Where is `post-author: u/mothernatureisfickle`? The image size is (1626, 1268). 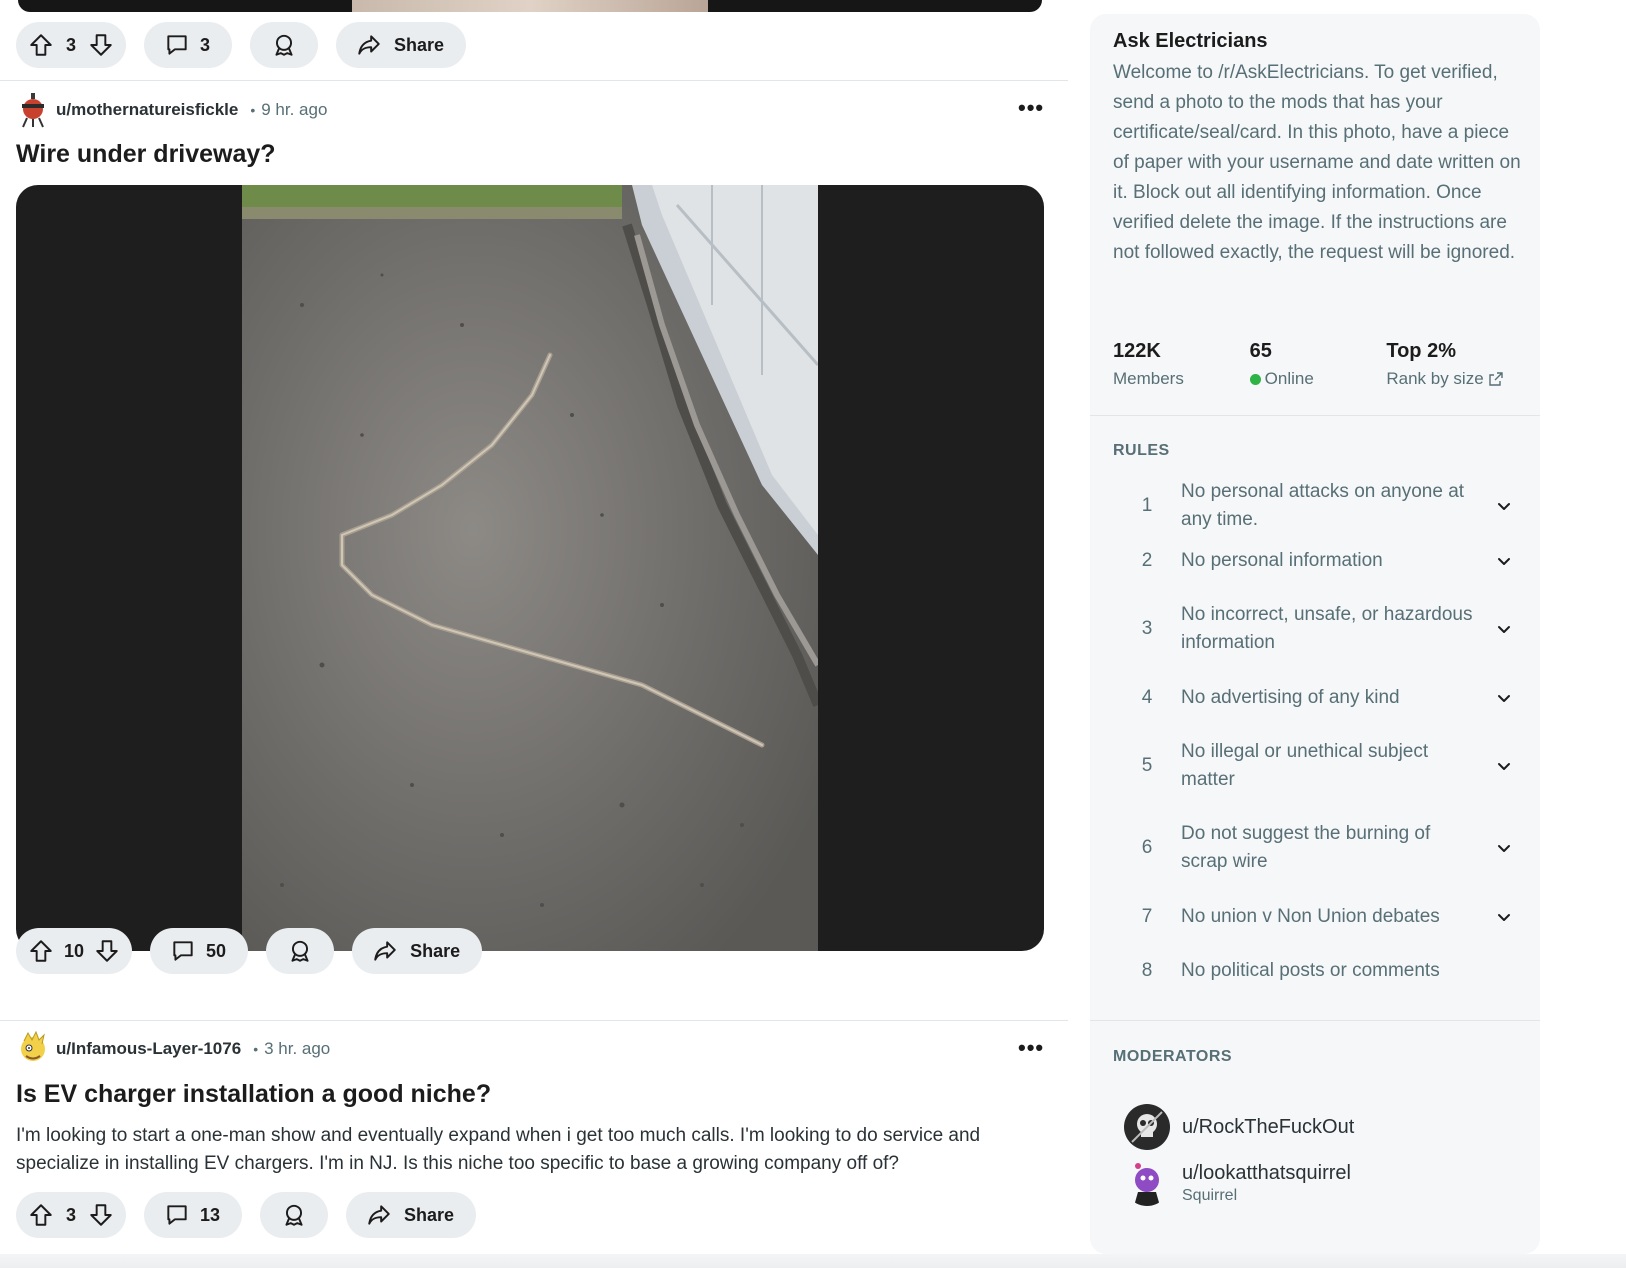 post-author: u/mothernatureisfickle is located at coordinates (147, 110).